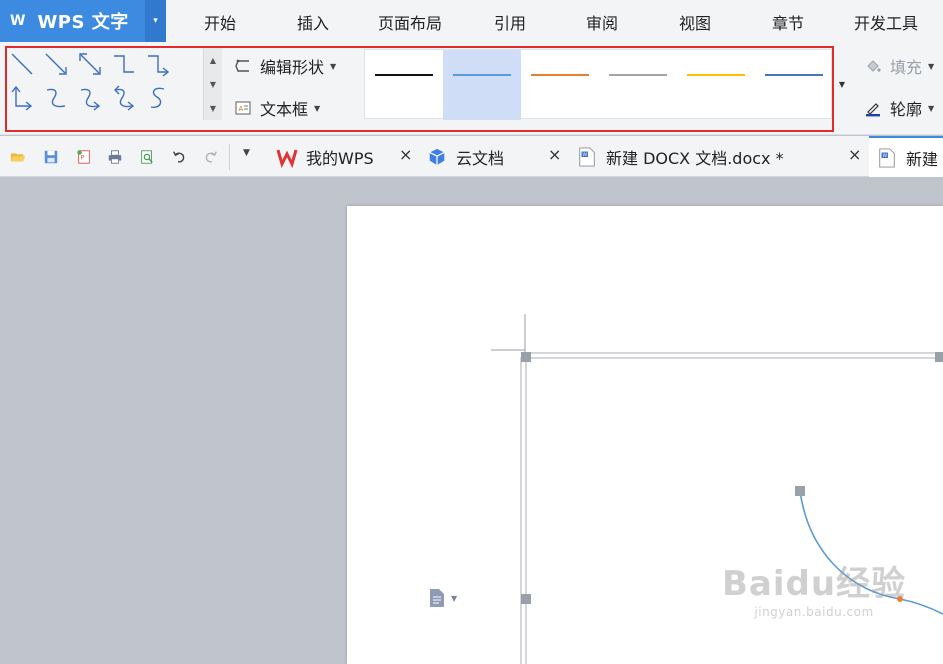 The height and width of the screenshot is (664, 943). I want to click on baidu-watermark: Baidu经验 jingyan.baidu.com, so click(814, 587).